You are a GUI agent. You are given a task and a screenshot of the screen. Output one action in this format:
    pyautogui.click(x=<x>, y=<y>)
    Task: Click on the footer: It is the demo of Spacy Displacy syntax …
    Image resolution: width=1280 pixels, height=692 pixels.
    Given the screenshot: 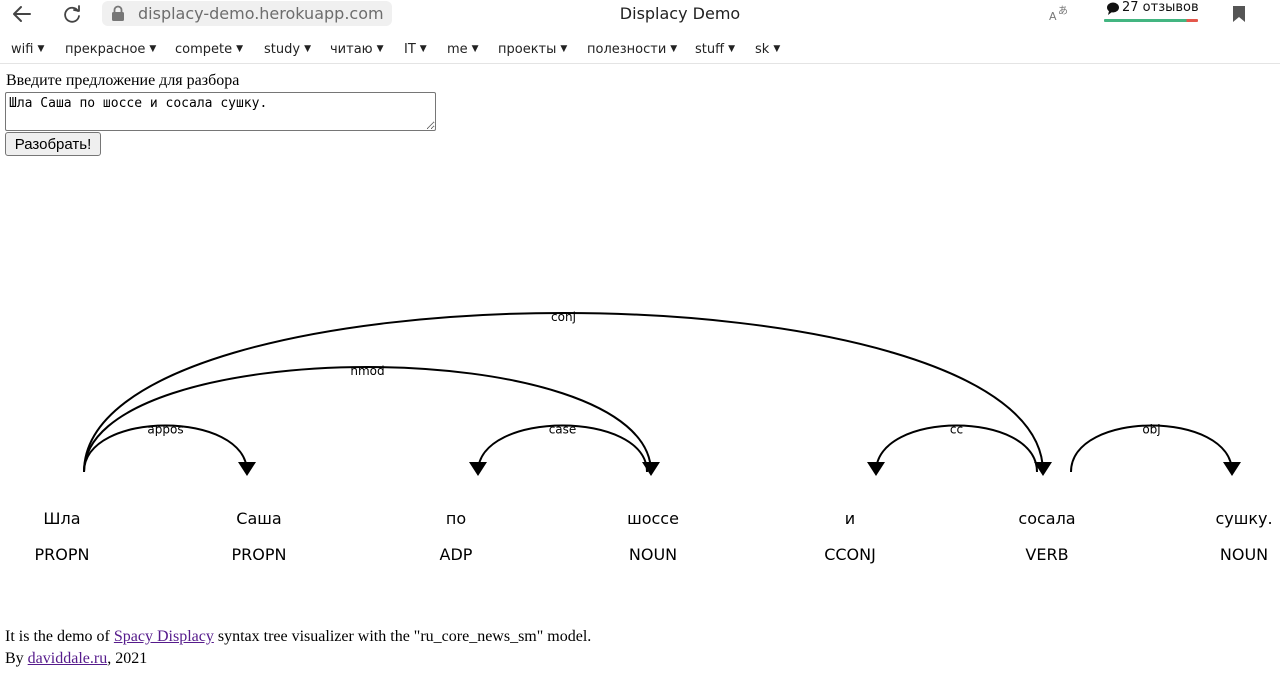 What is the action you would take?
    pyautogui.click(x=298, y=648)
    